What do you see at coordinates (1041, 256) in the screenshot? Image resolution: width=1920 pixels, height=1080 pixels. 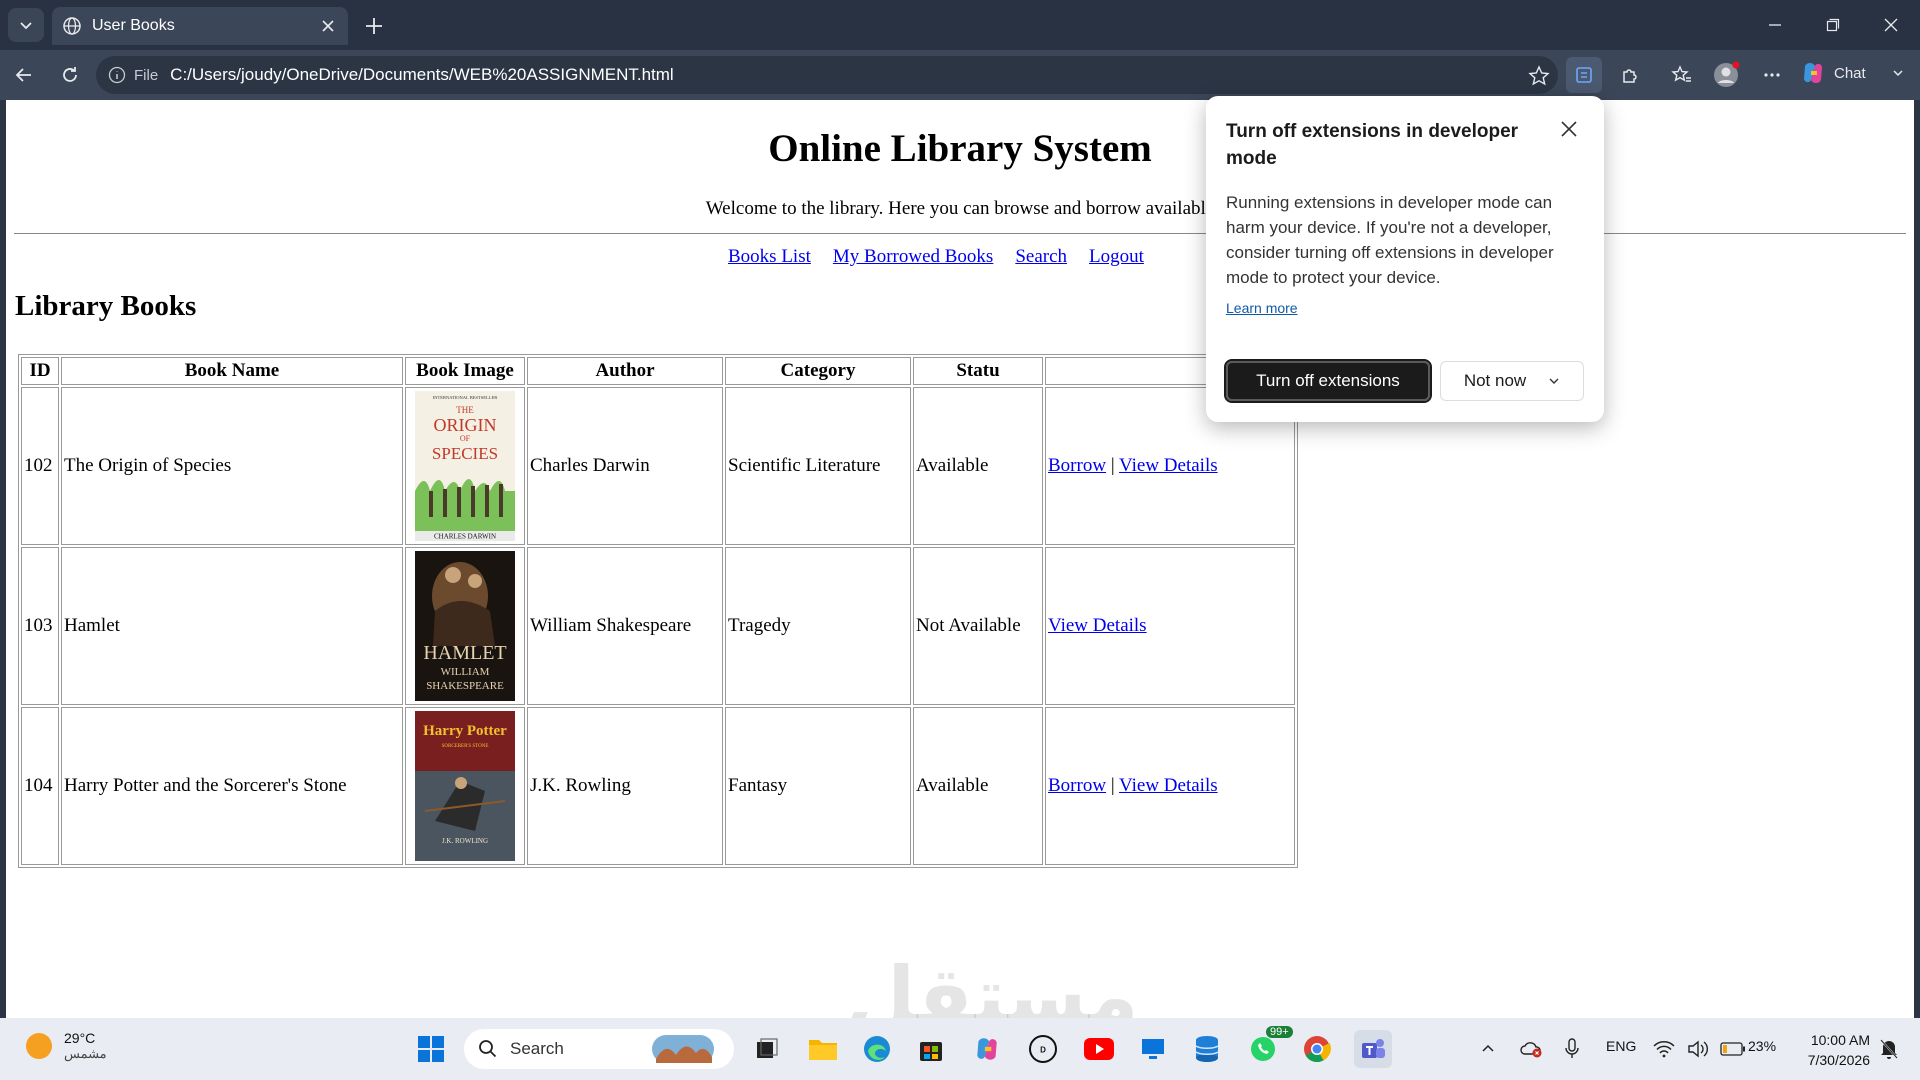 I see `nav-link-search: Search` at bounding box center [1041, 256].